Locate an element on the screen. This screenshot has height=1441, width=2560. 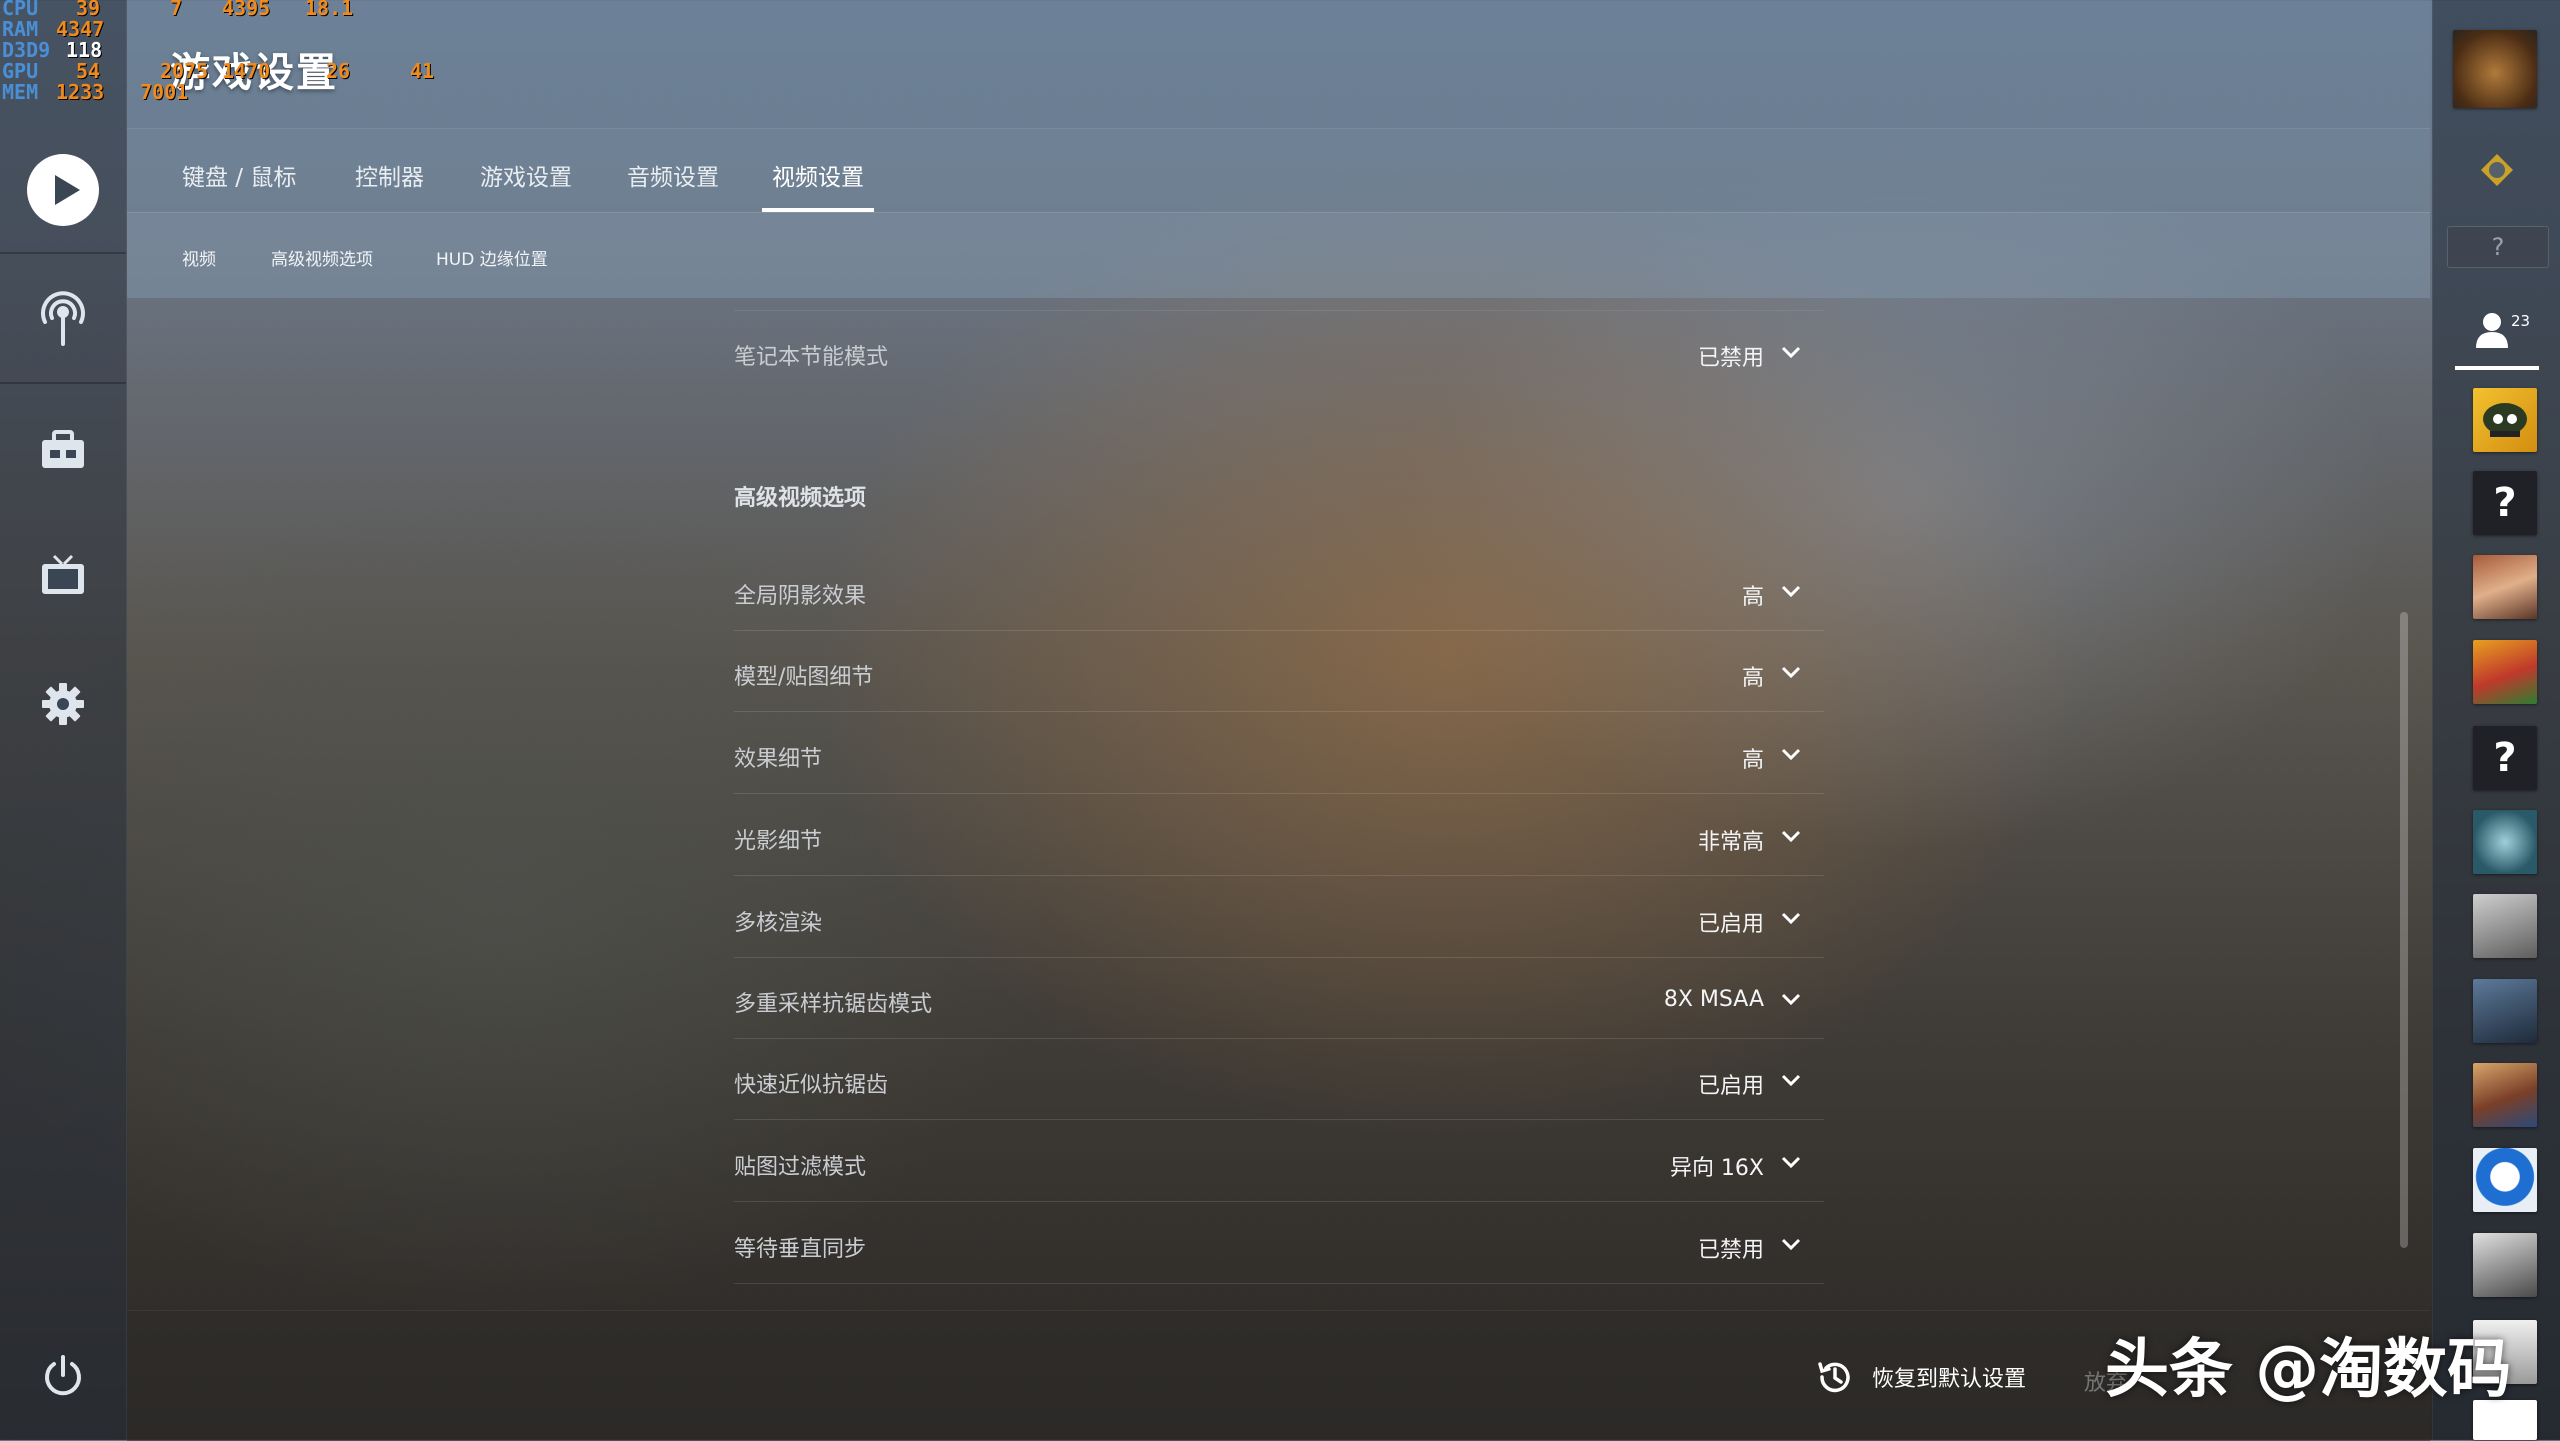
subtab-video: 视频 is located at coordinates (199, 257).